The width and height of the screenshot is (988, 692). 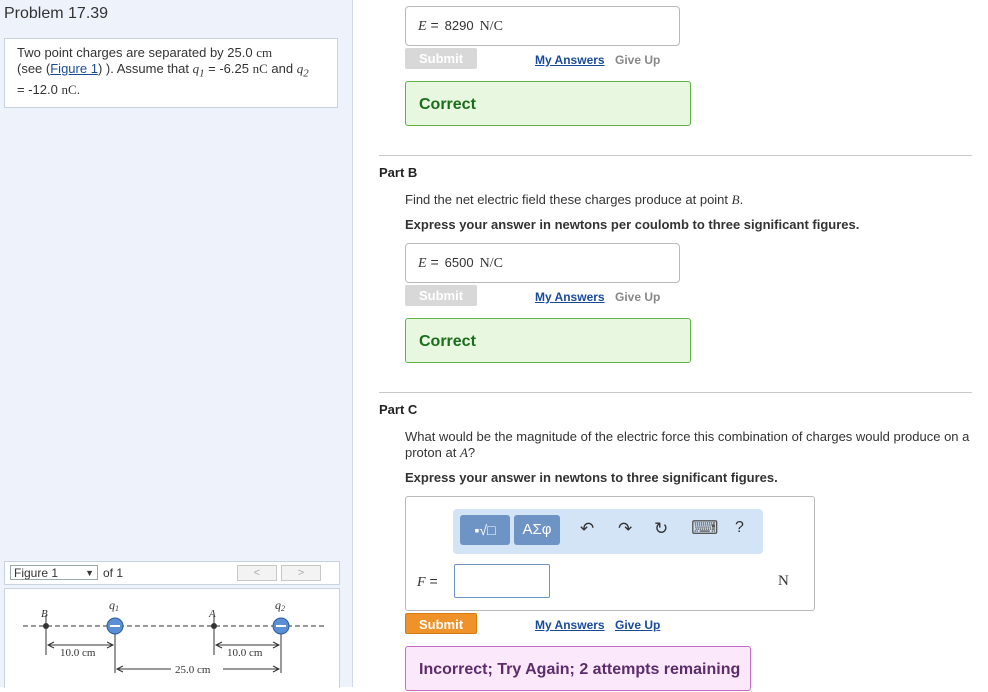 What do you see at coordinates (548, 340) in the screenshot?
I see `part-b-correct-feedback: Correct` at bounding box center [548, 340].